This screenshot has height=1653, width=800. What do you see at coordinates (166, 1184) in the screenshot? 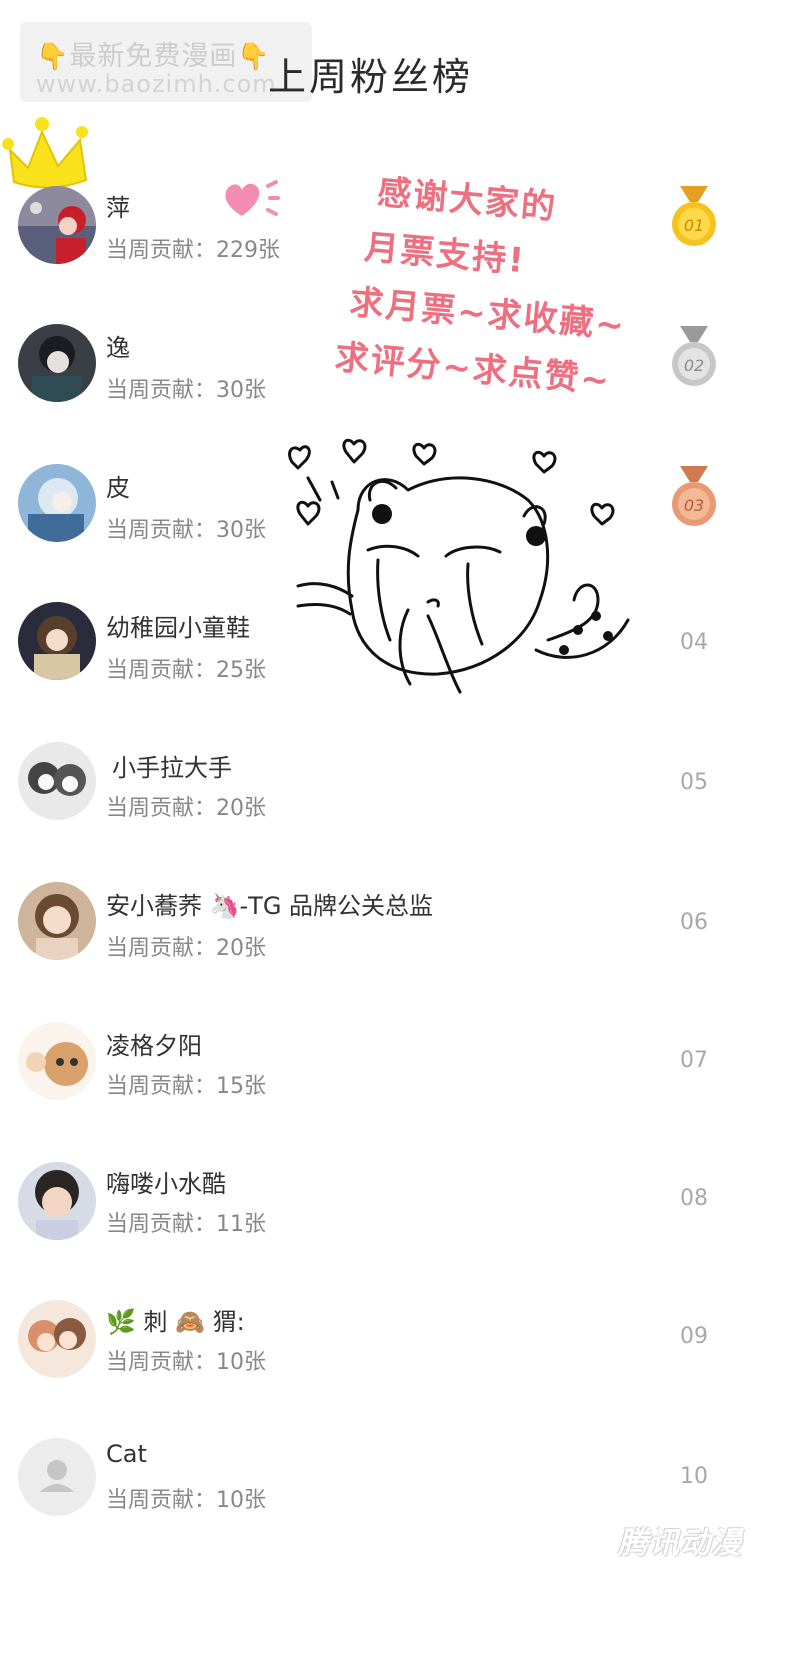
I see `fan-name: 嗨喽小水酷` at bounding box center [166, 1184].